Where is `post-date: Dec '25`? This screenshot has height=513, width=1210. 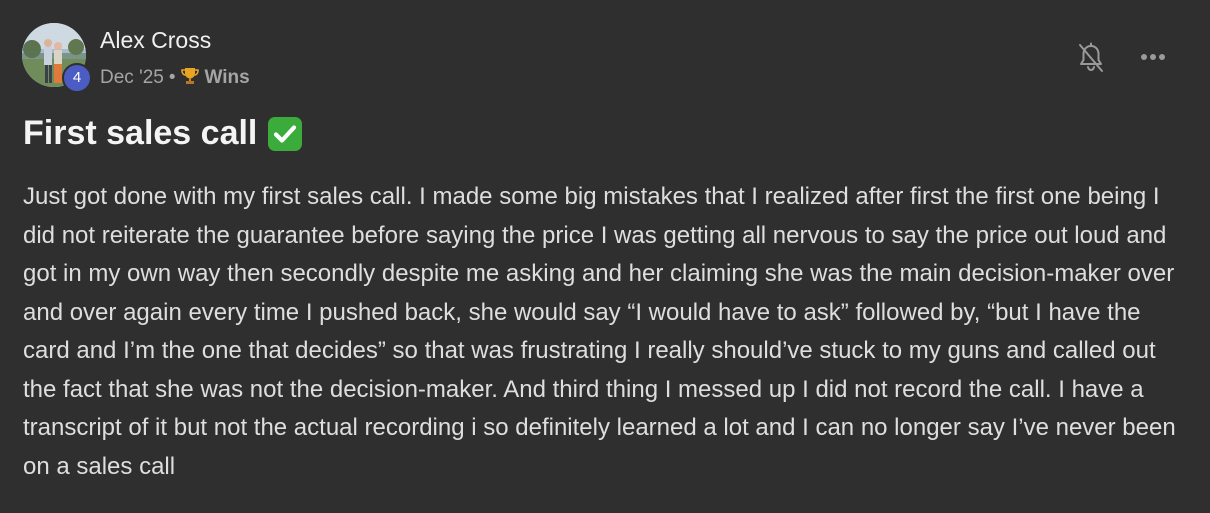
post-date: Dec '25 is located at coordinates (132, 78).